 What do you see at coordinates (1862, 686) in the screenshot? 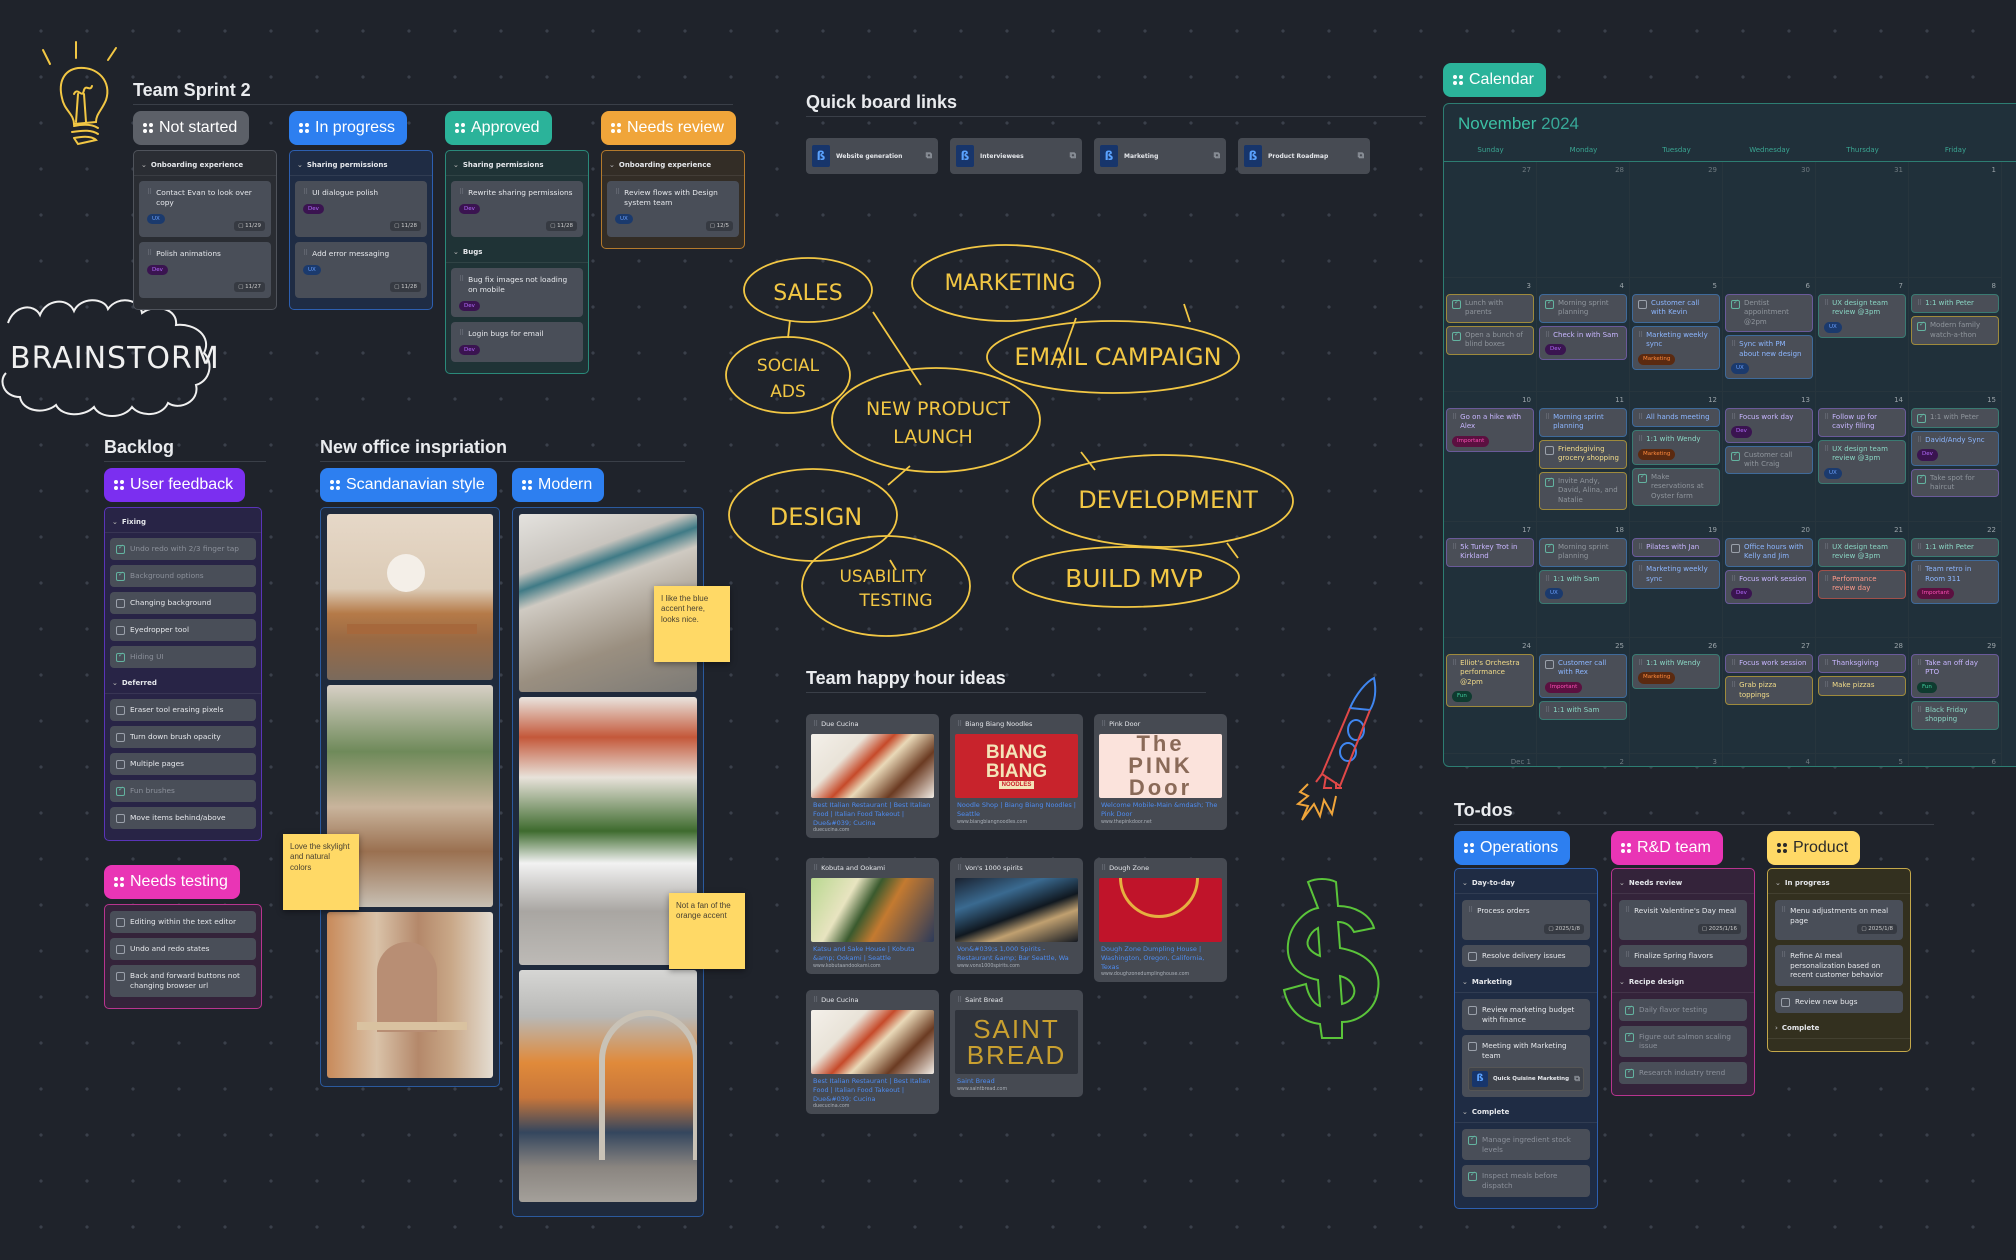
I see `calendar-event: ⠿ Make pizzas` at bounding box center [1862, 686].